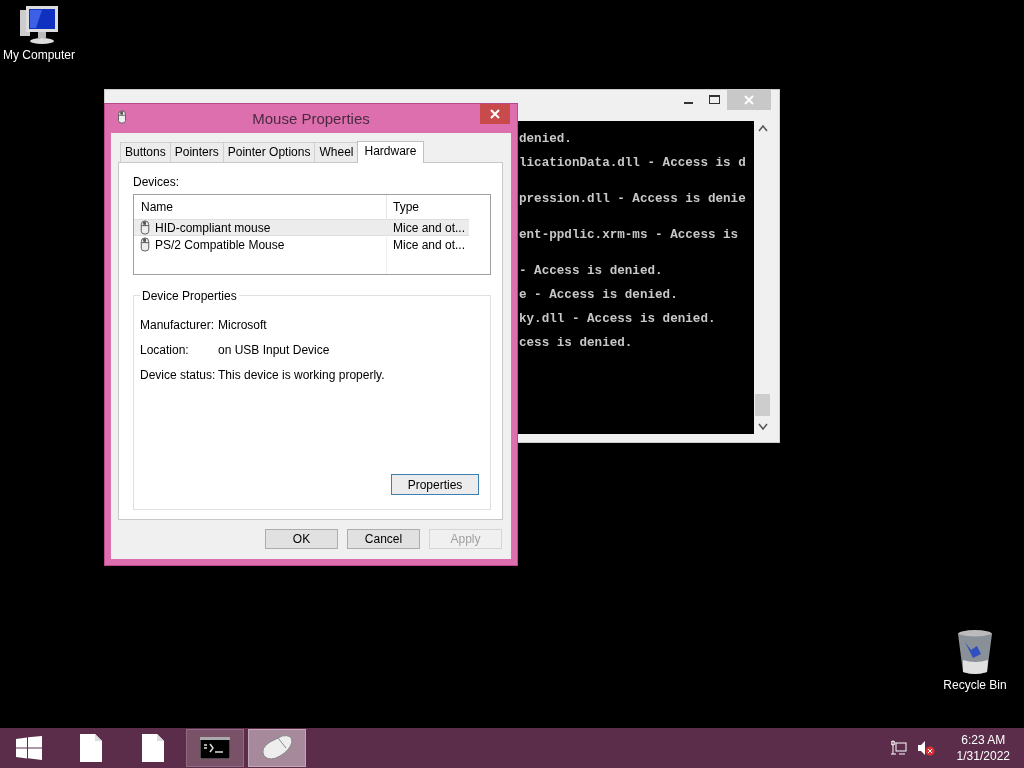  Describe the element at coordinates (178, 325) in the screenshot. I see `property-label: Manufacturer:` at that location.